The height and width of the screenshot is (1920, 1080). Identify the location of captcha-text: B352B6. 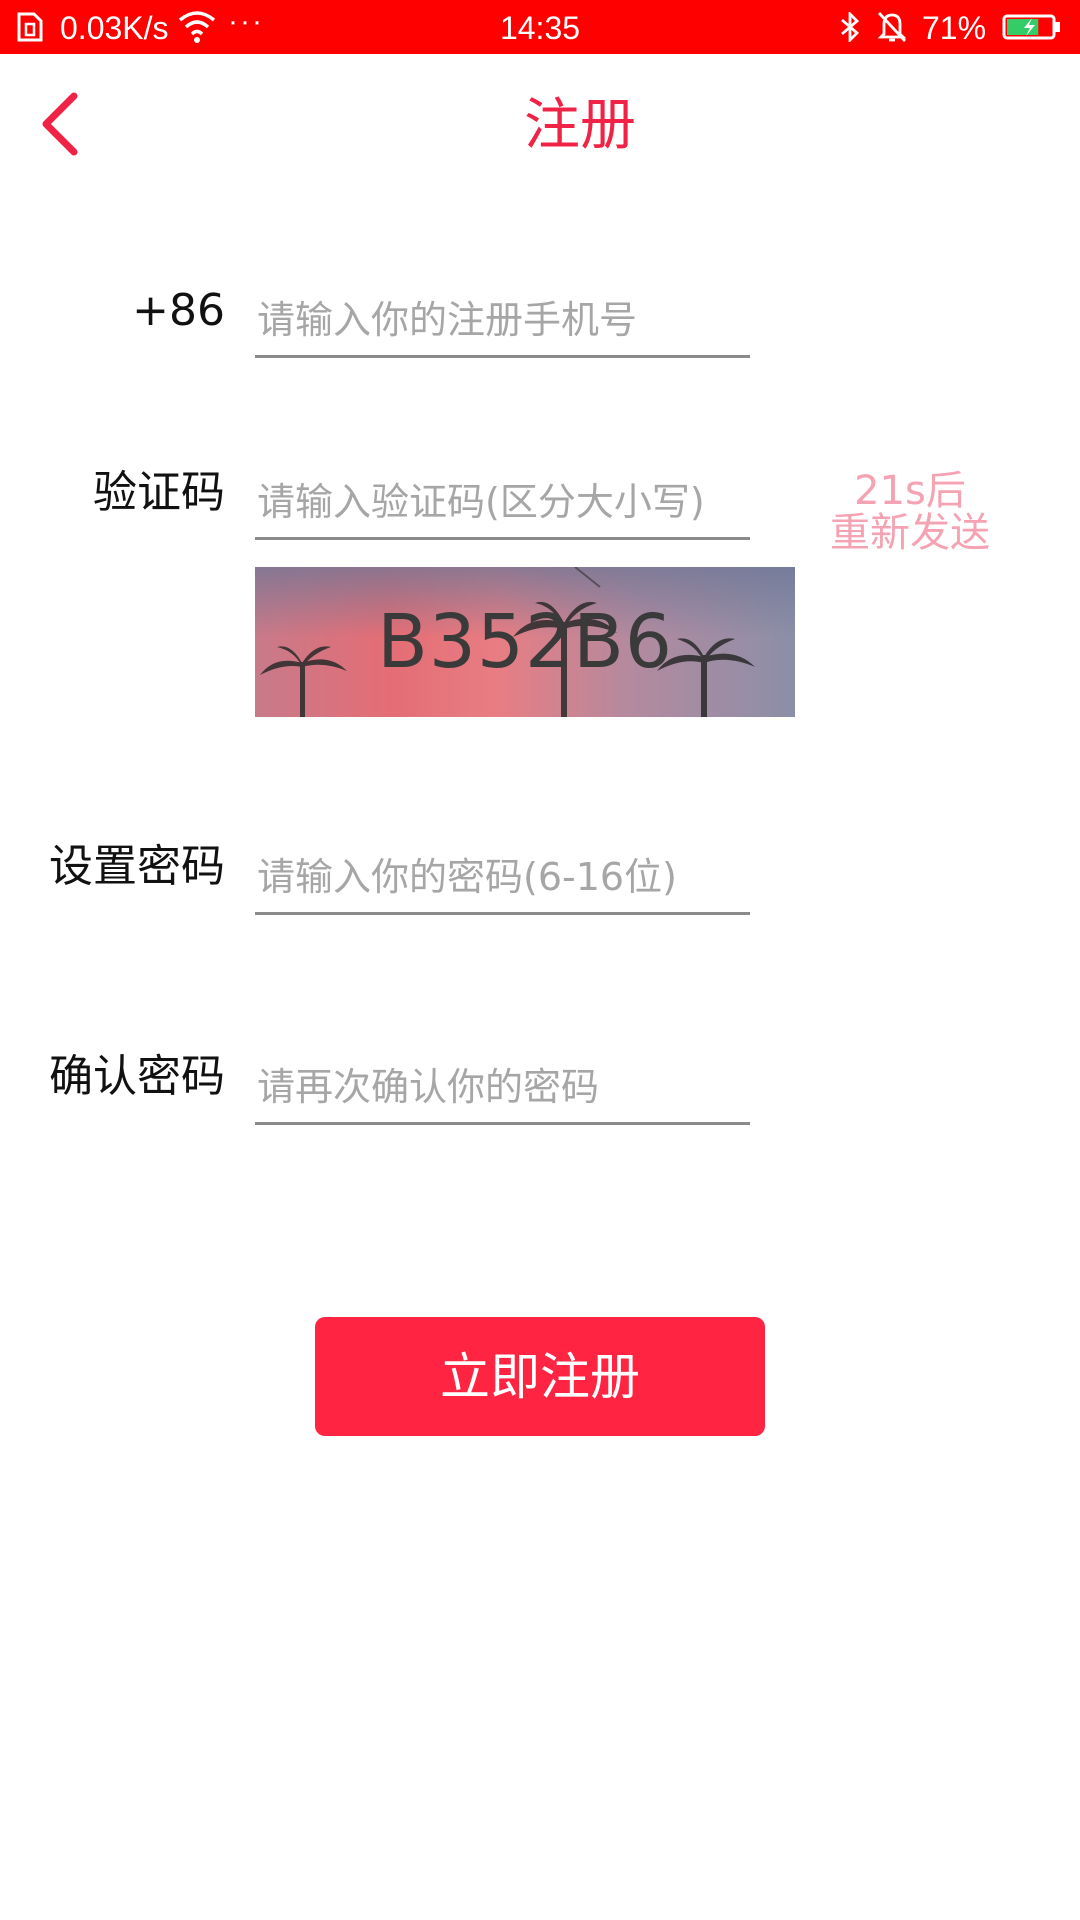
(525, 642).